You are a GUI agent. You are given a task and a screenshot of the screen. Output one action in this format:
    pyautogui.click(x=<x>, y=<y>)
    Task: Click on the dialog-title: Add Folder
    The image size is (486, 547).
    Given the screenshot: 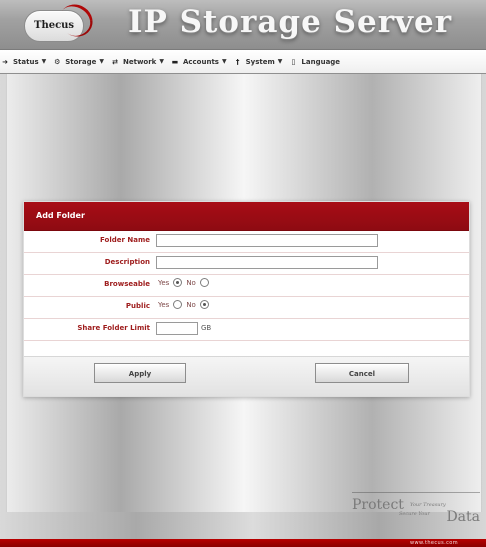 What is the action you would take?
    pyautogui.click(x=246, y=216)
    